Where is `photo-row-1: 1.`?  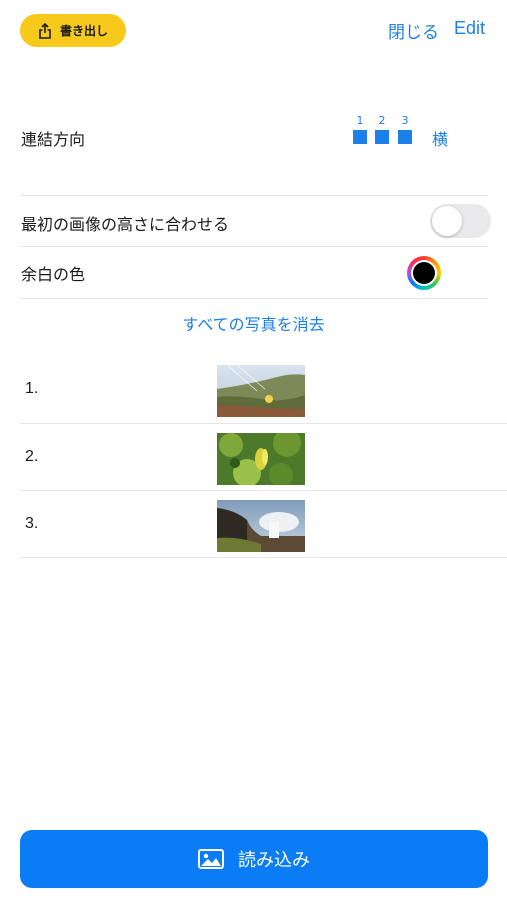
photo-row-1: 1. is located at coordinates (263, 389).